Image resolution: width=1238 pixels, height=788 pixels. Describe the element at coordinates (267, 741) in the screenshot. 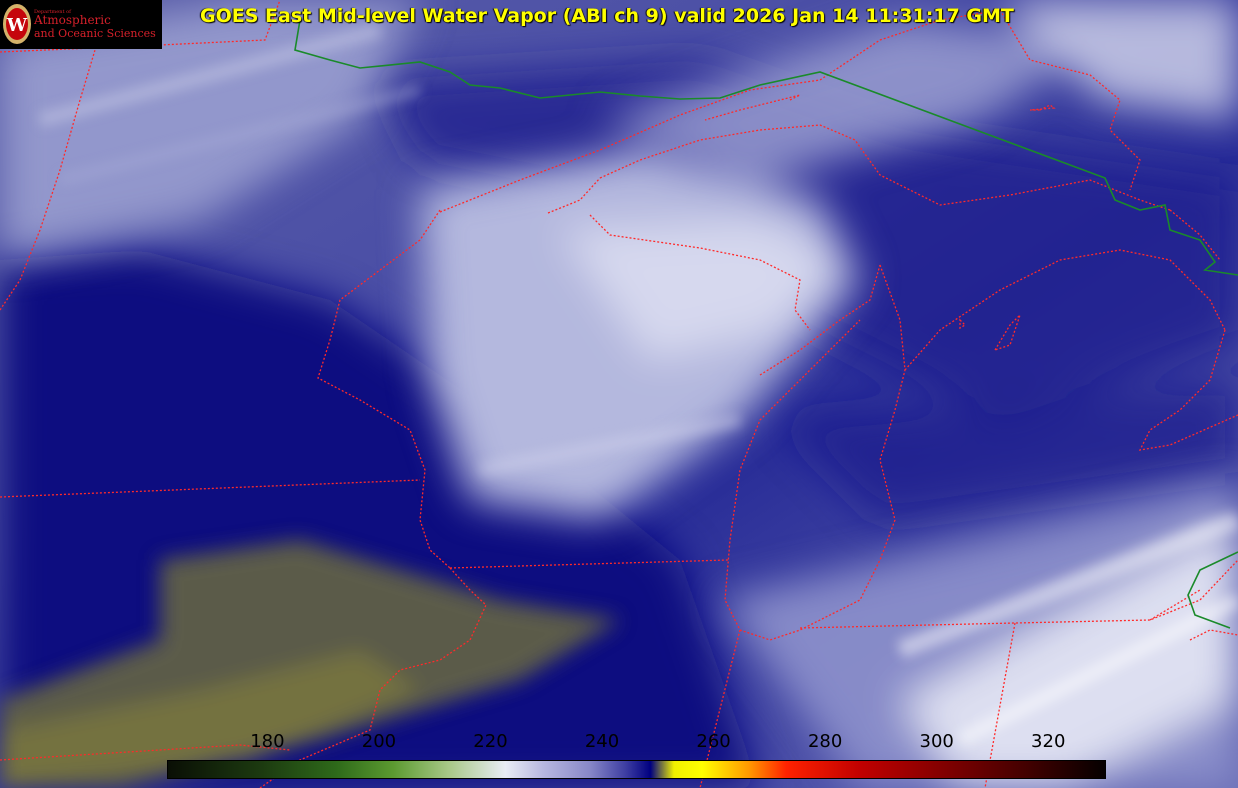

I see `colorbar-tick-180: 180` at that location.